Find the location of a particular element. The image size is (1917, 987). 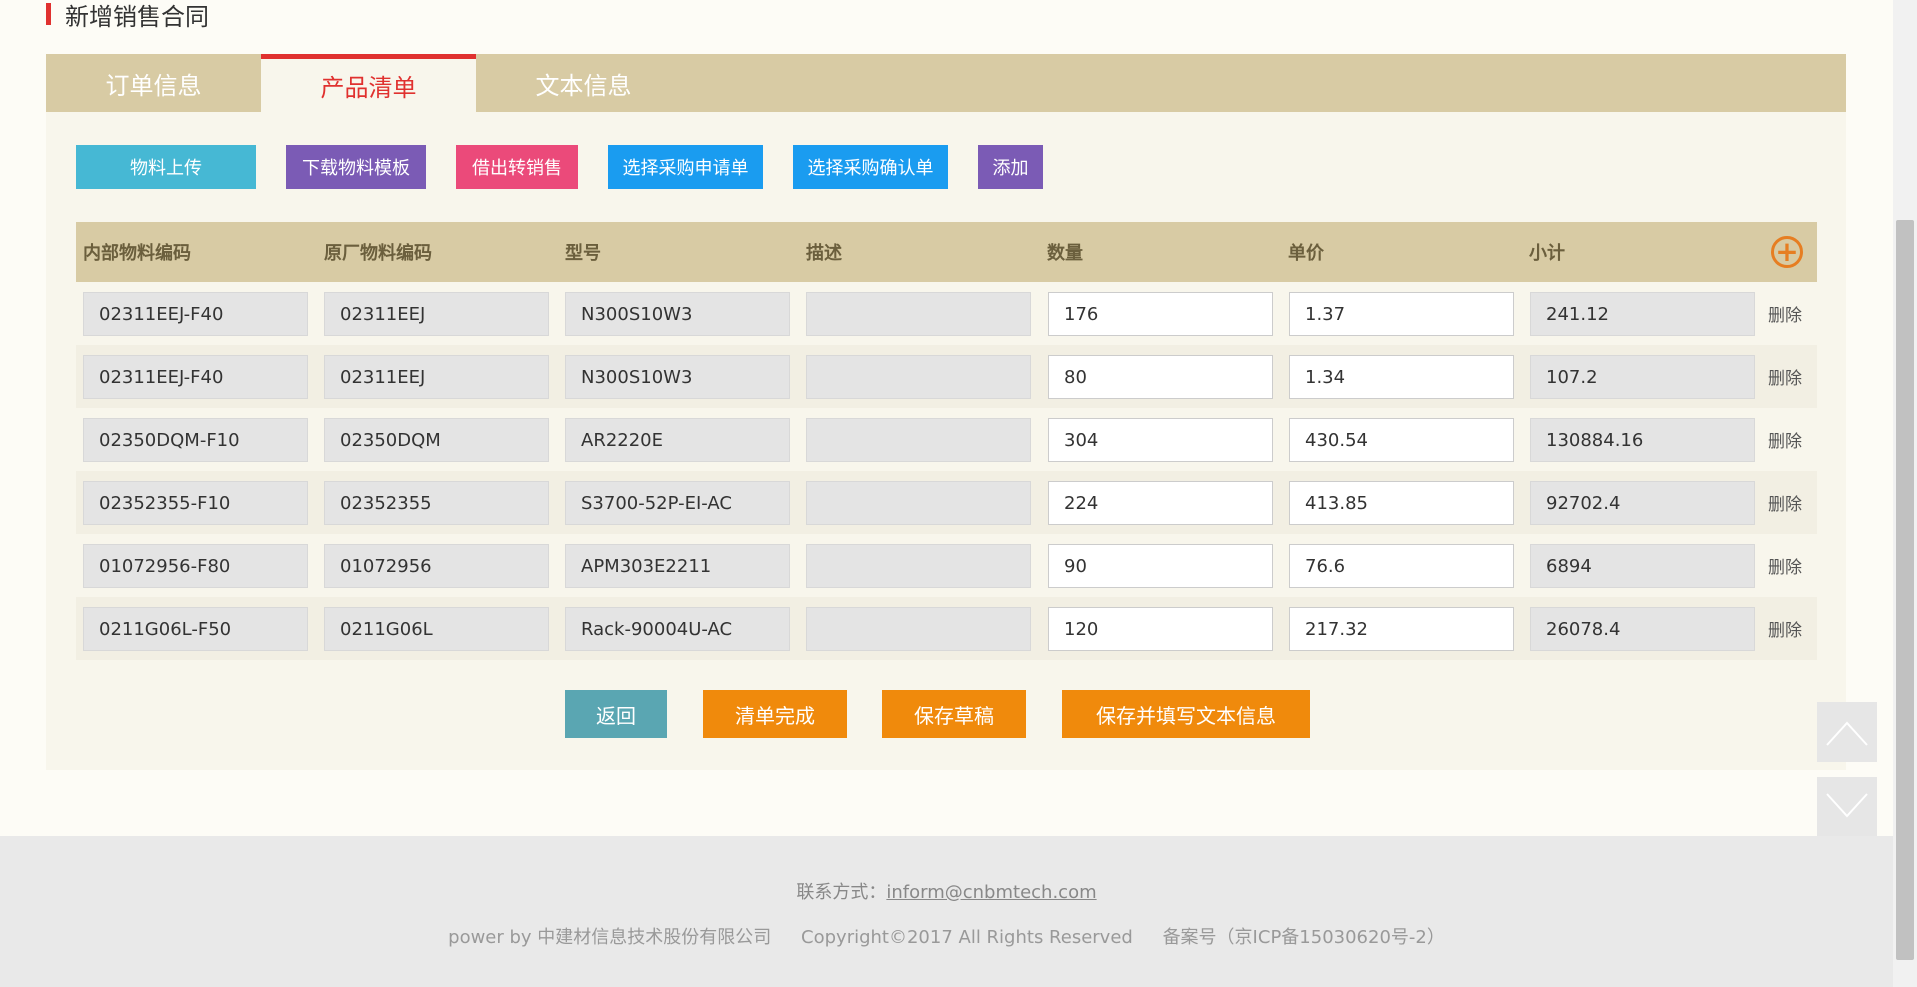

save-and-fill-text-button: 保存并填写文本信息 is located at coordinates (1186, 714).